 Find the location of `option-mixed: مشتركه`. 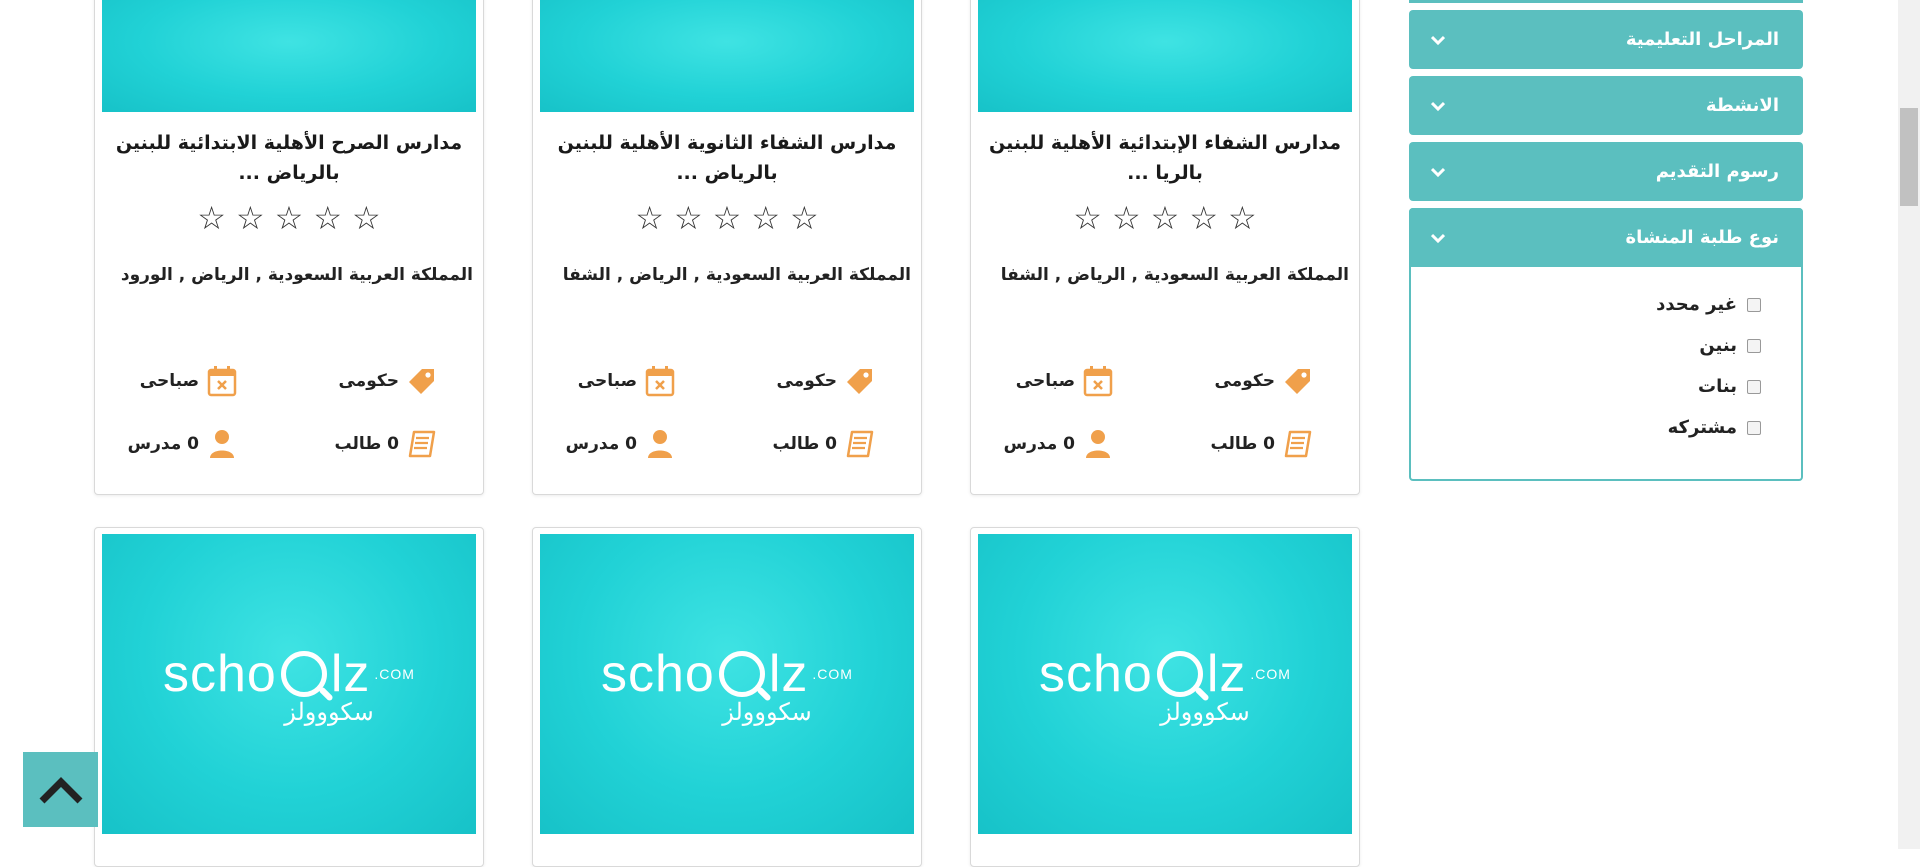

option-mixed: مشتركه is located at coordinates (1714, 427).